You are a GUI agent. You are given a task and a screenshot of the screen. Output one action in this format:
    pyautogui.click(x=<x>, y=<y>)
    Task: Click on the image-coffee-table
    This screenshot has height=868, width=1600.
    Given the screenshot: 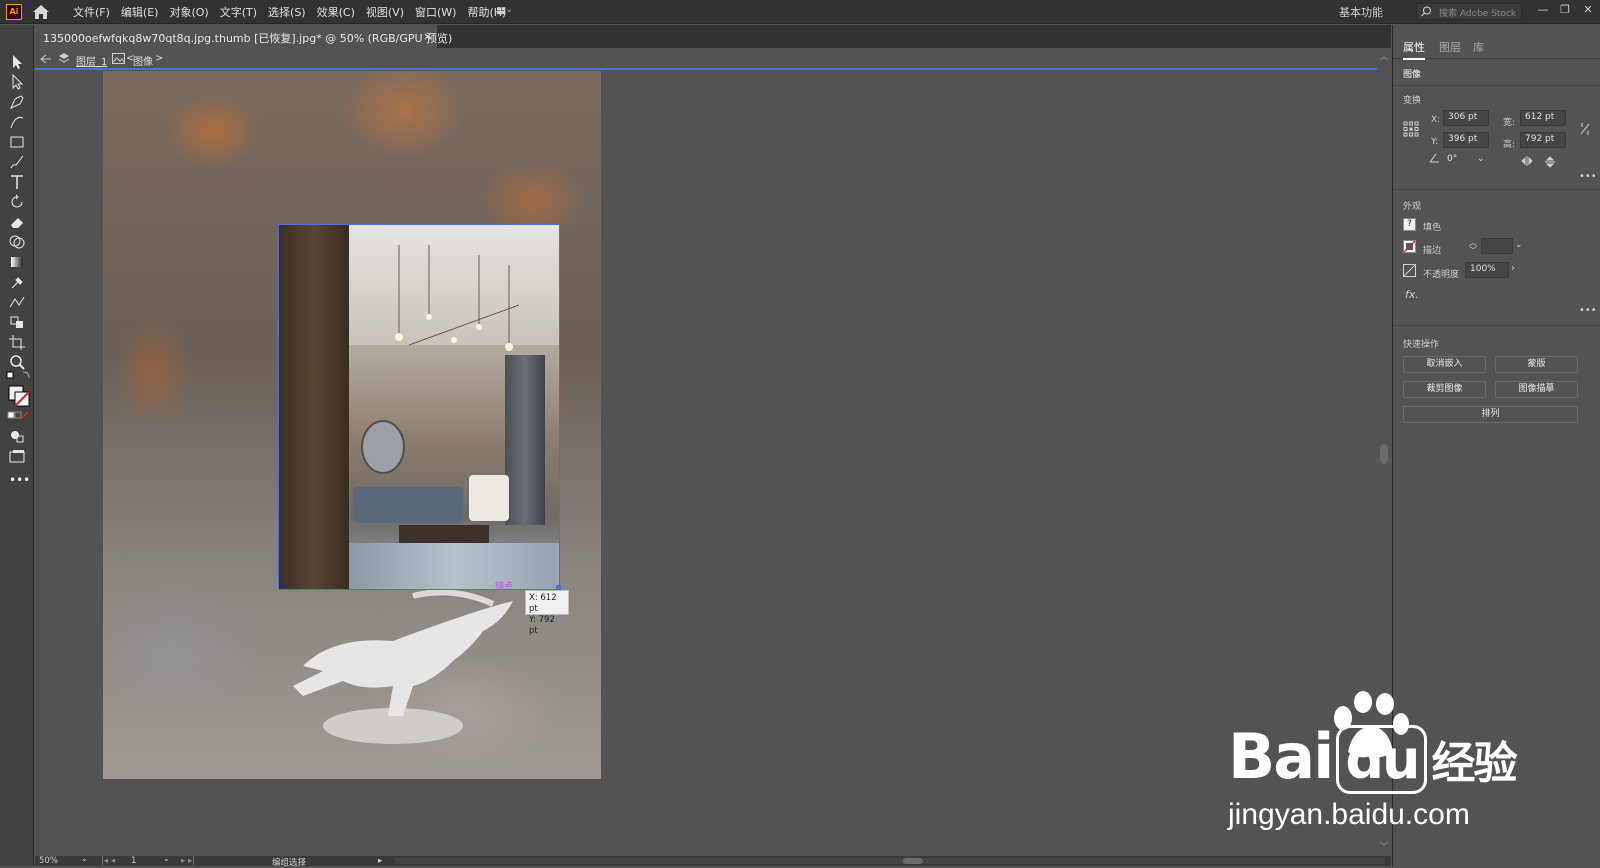 What is the action you would take?
    pyautogui.click(x=444, y=534)
    